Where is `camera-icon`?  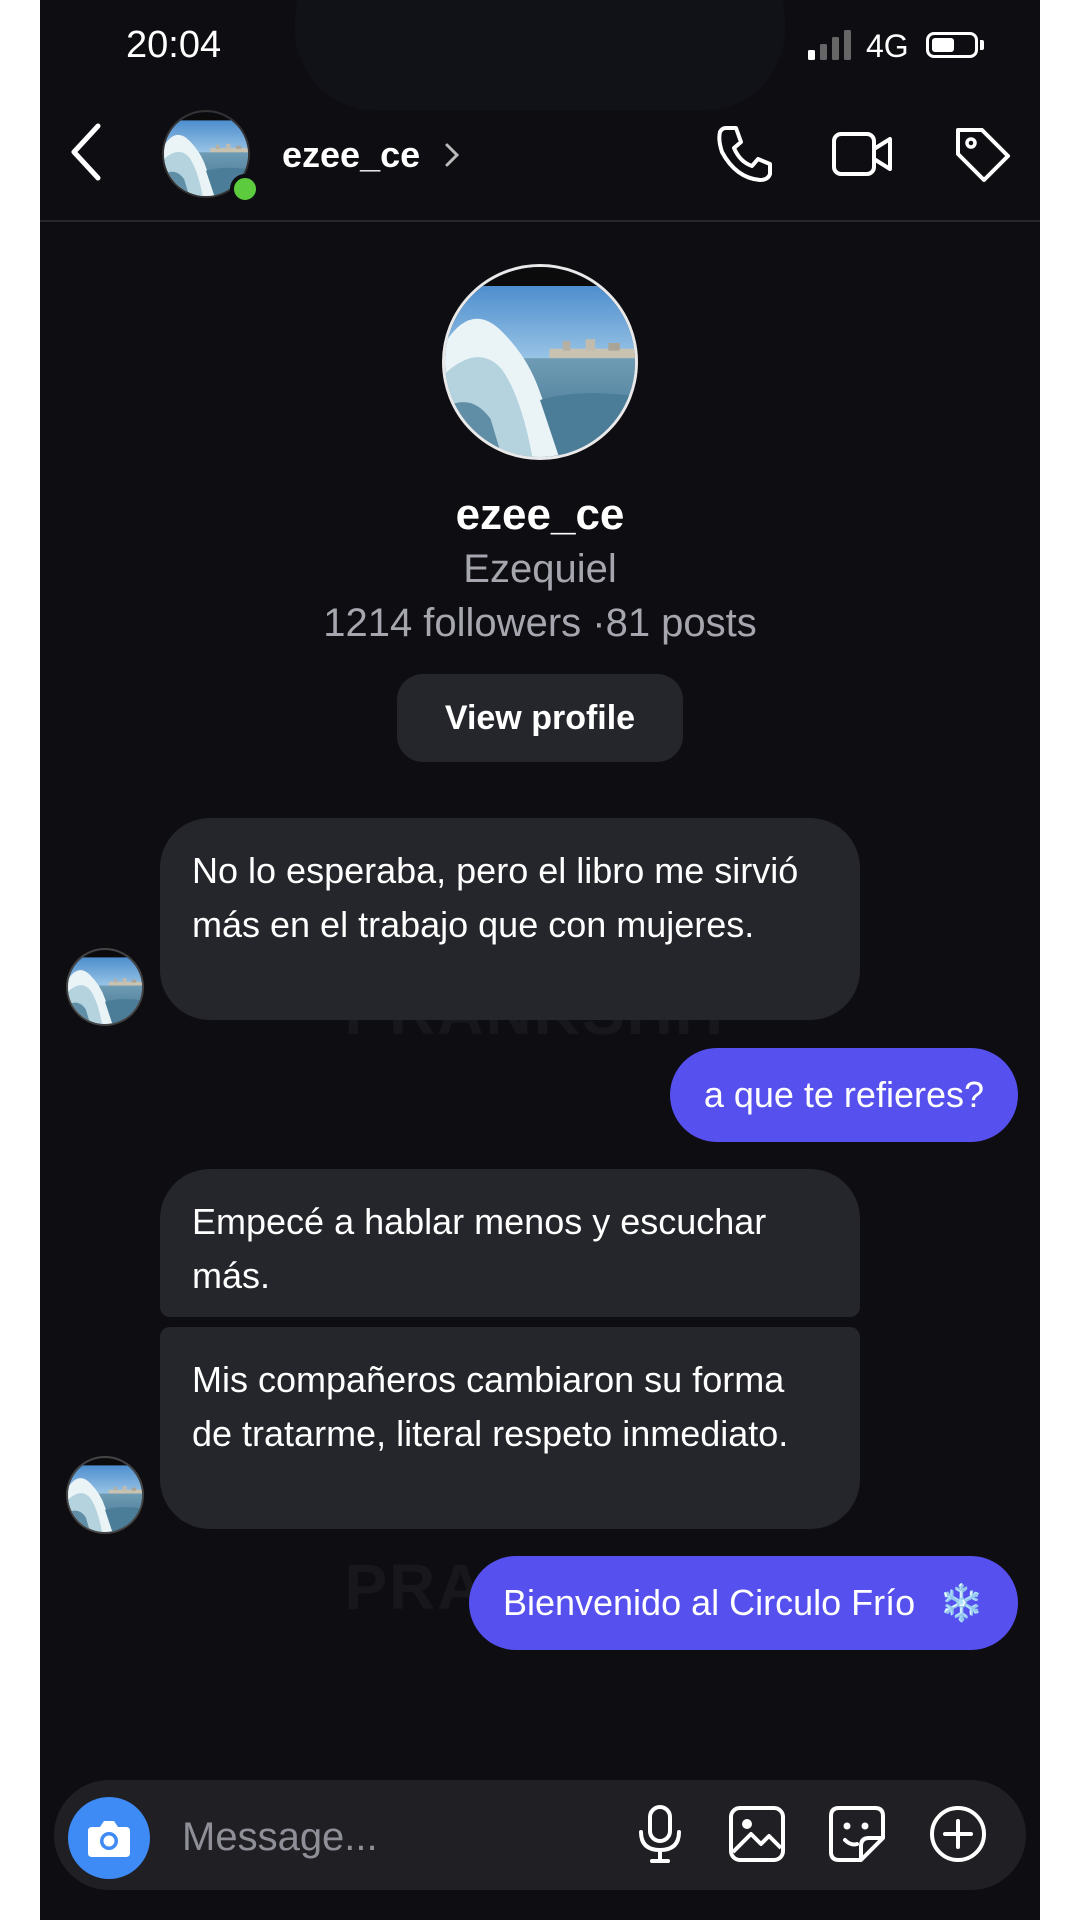
camera-icon is located at coordinates (109, 1839).